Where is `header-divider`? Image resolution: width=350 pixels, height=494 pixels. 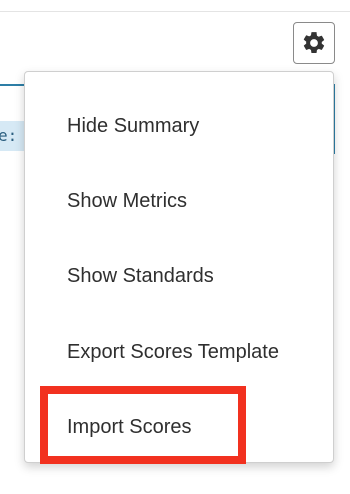
header-divider is located at coordinates (175, 11).